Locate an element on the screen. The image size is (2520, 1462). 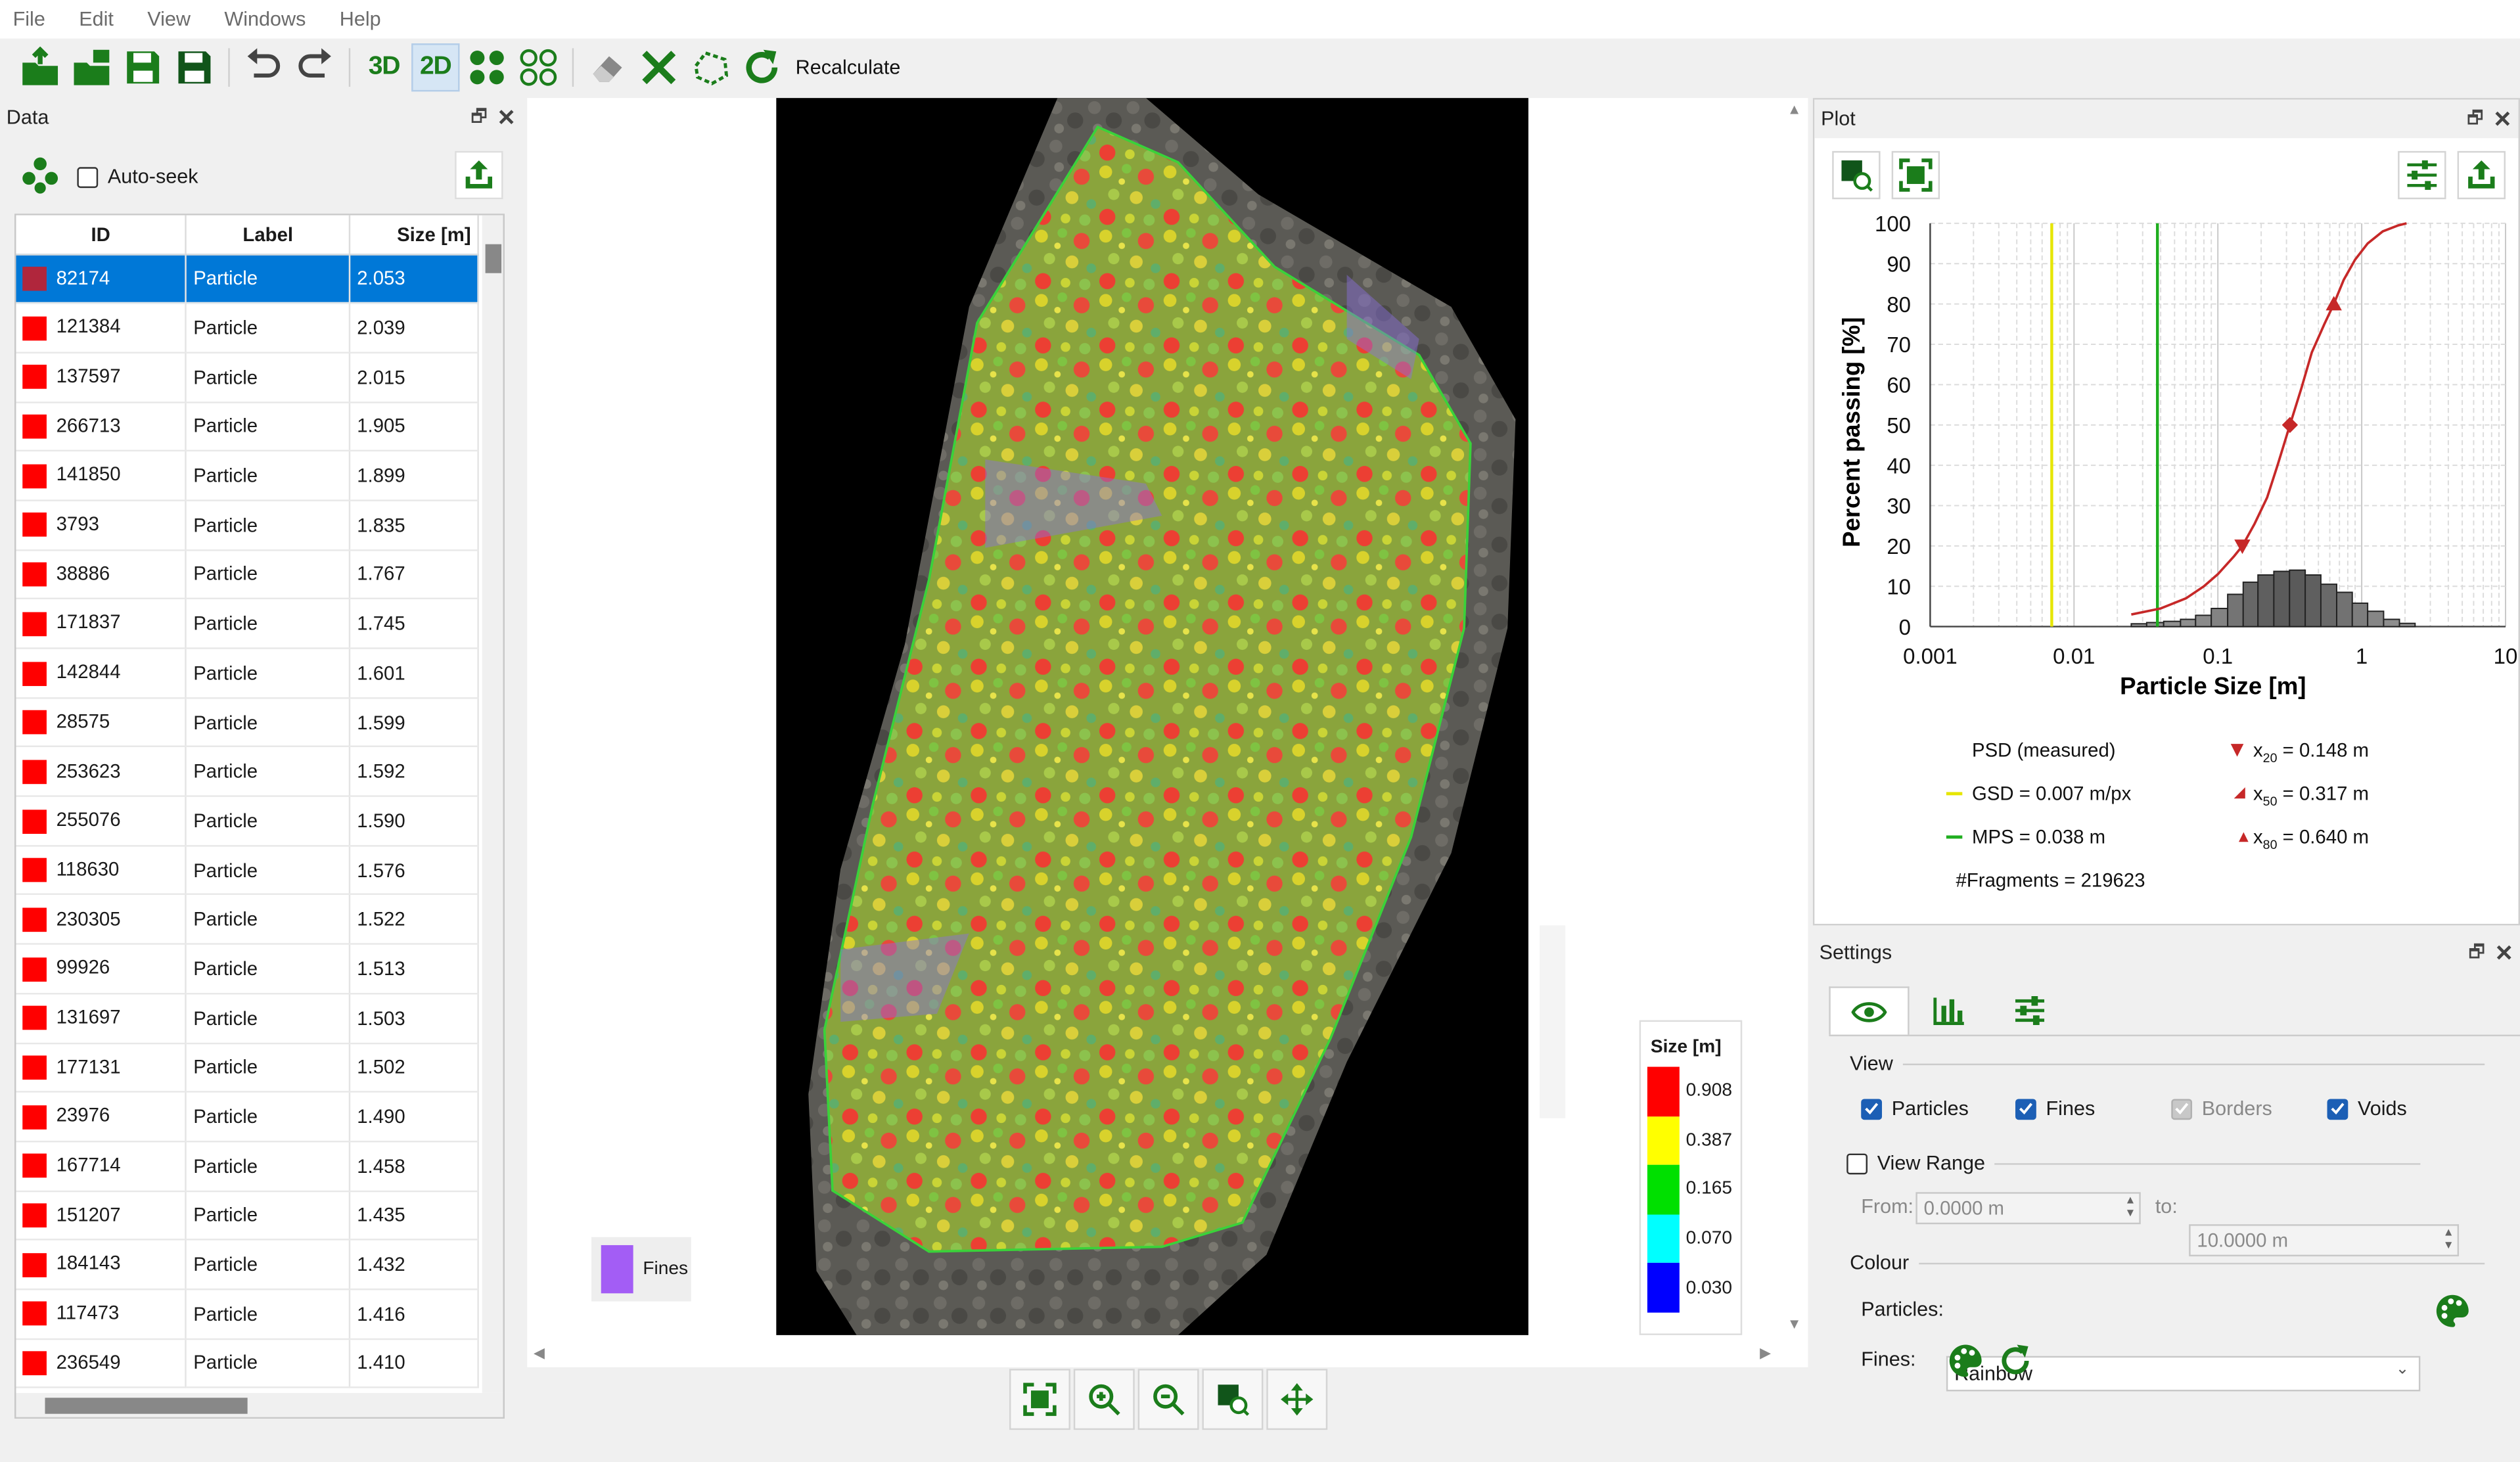
table-row: 121384 Particle 2.039 is located at coordinates (247, 328).